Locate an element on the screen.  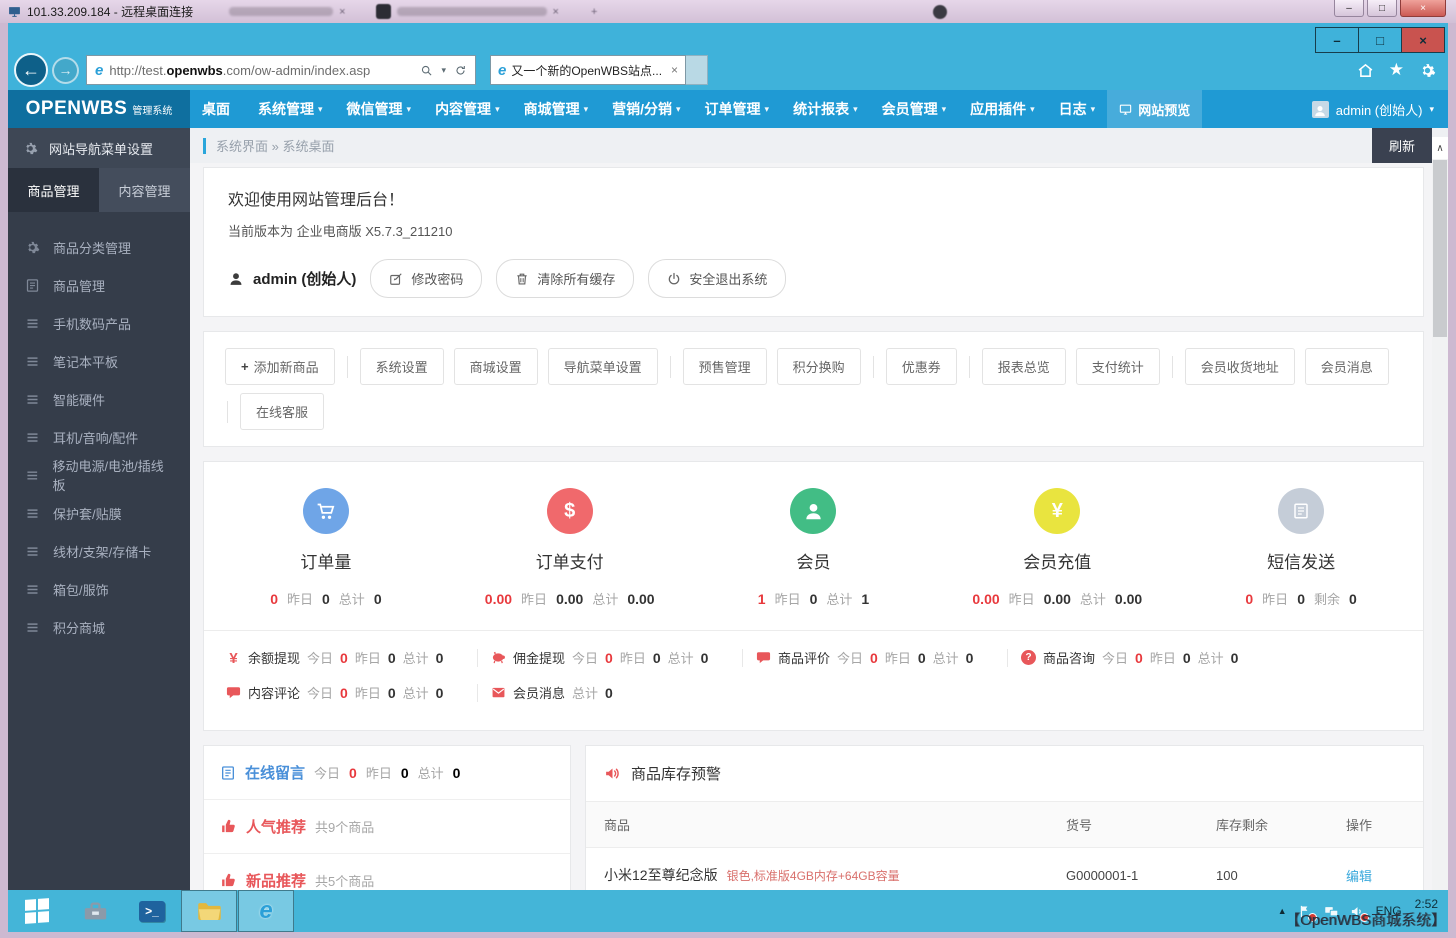
sidebar-item-category-mgmt: 商品分类管理 is located at coordinates (99, 247).